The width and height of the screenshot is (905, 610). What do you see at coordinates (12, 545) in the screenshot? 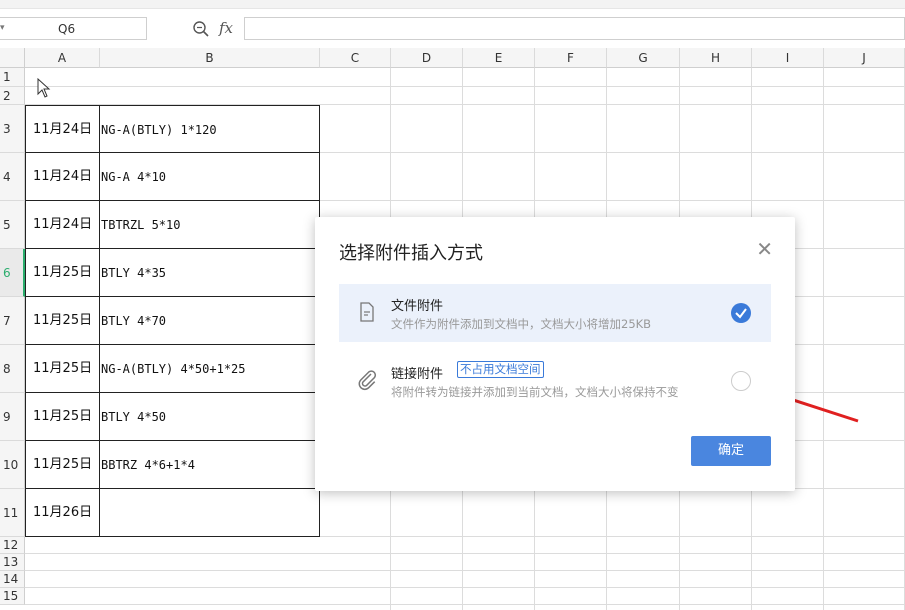
I see `row-header-12: 12` at bounding box center [12, 545].